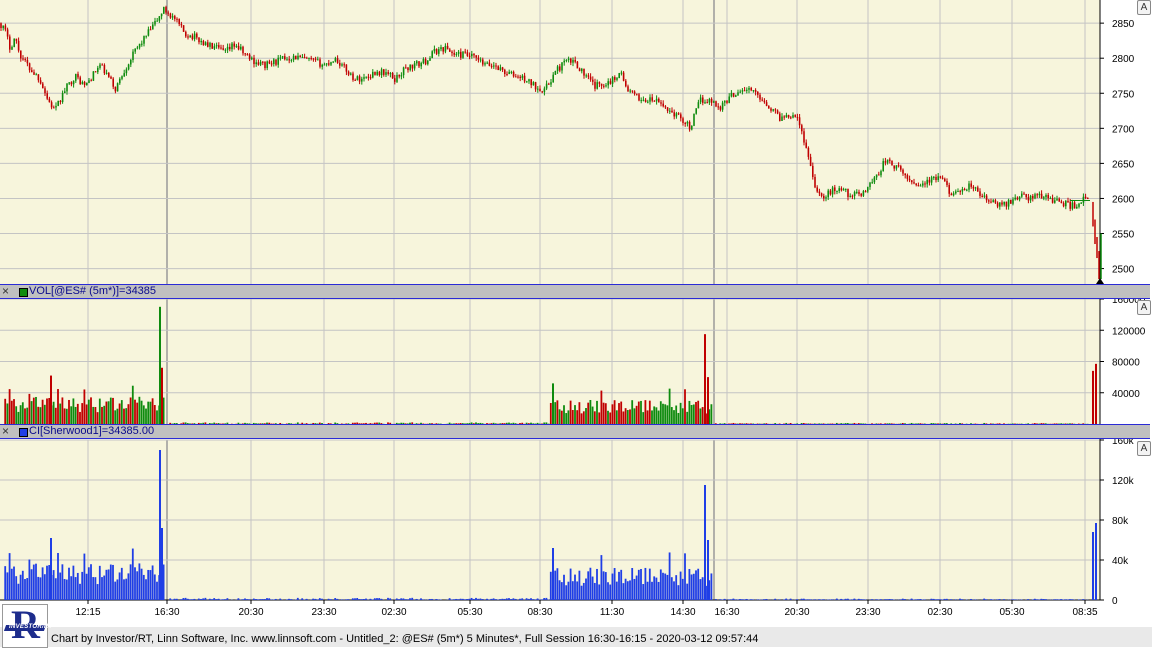  I want to click on ci-color-swatch, so click(23, 432).